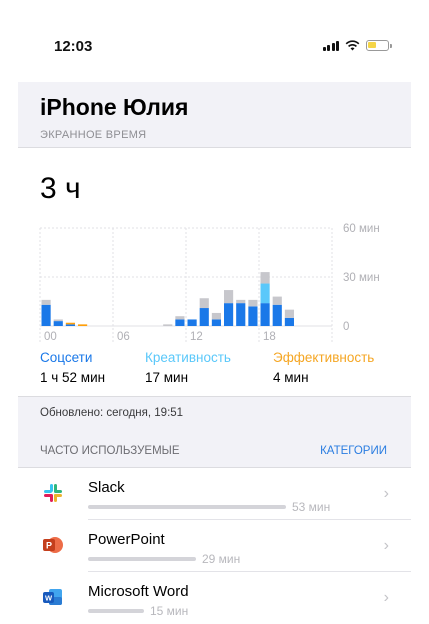 This screenshot has width=429, height=624. I want to click on category-label: Эффективность, so click(324, 357).